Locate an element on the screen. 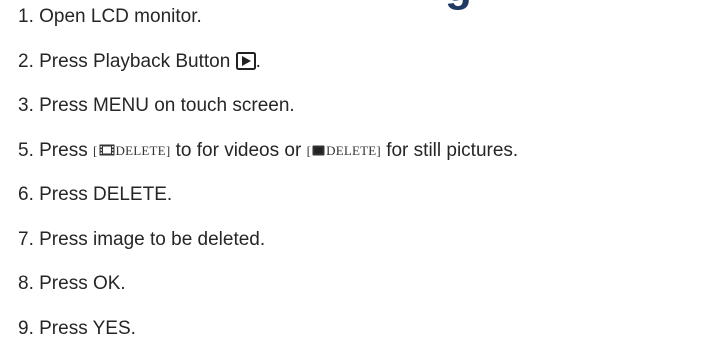  film-icon is located at coordinates (107, 152).